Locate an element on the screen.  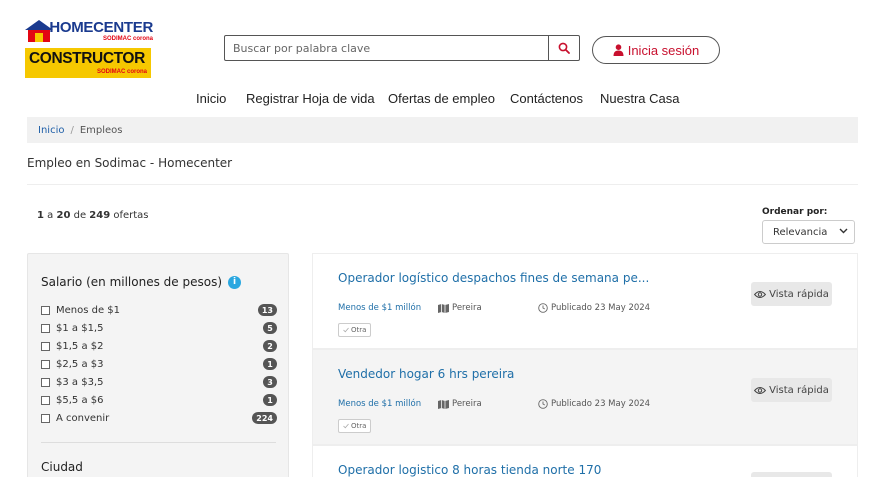
results-a: a is located at coordinates (50, 215).